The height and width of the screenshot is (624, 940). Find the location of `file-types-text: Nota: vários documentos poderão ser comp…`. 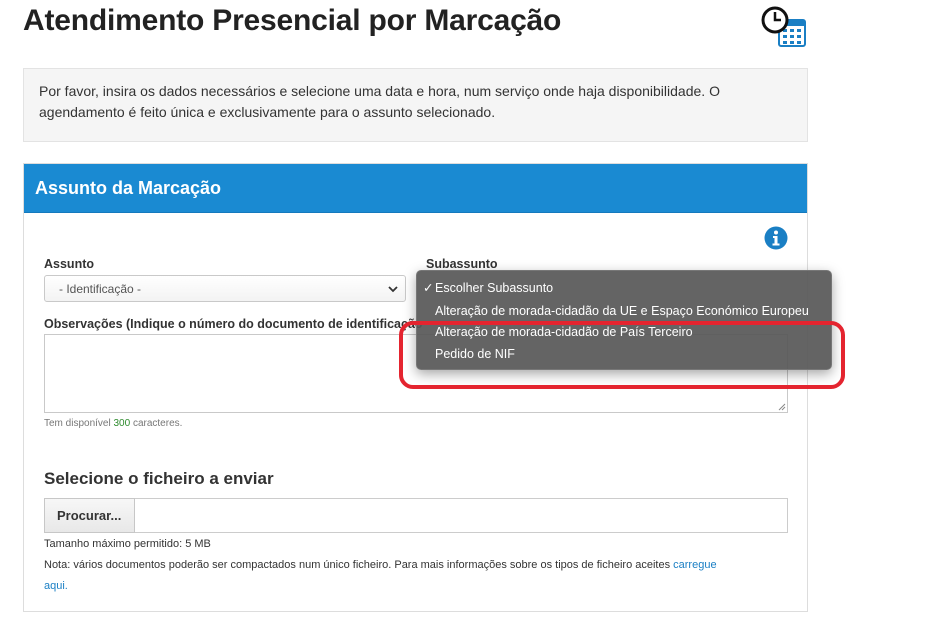

file-types-text: Nota: vários documentos poderão ser comp… is located at coordinates (359, 565).